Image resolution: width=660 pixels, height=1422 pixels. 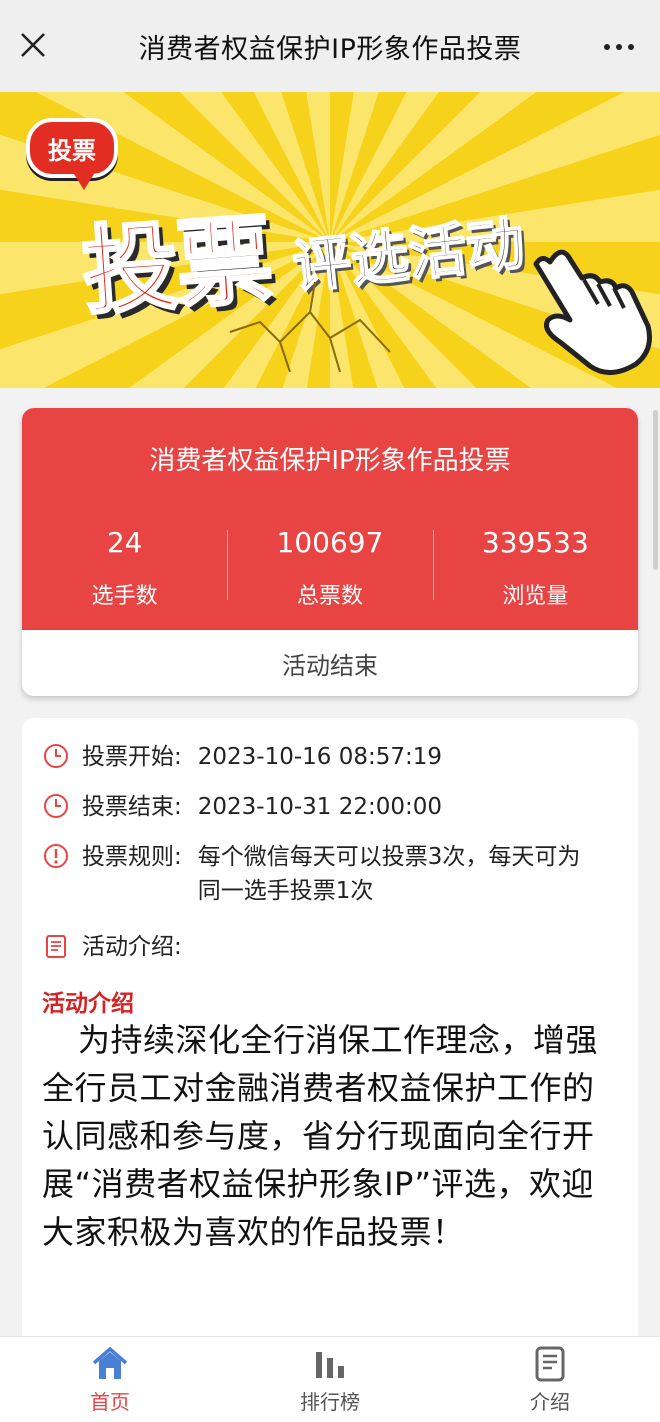 What do you see at coordinates (110, 1379) in the screenshot?
I see `tab-home: 首页` at bounding box center [110, 1379].